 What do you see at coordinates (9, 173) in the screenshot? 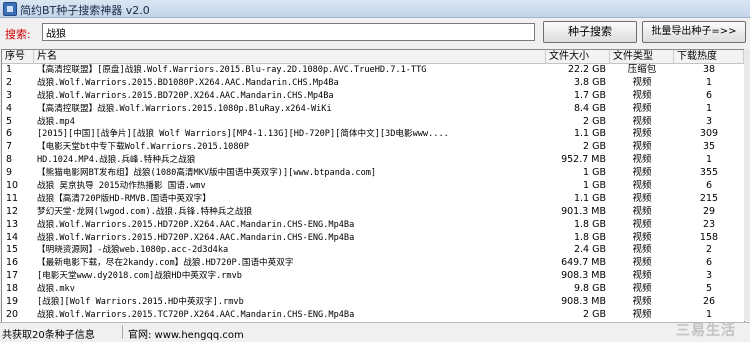
I see `row-index: 9` at bounding box center [9, 173].